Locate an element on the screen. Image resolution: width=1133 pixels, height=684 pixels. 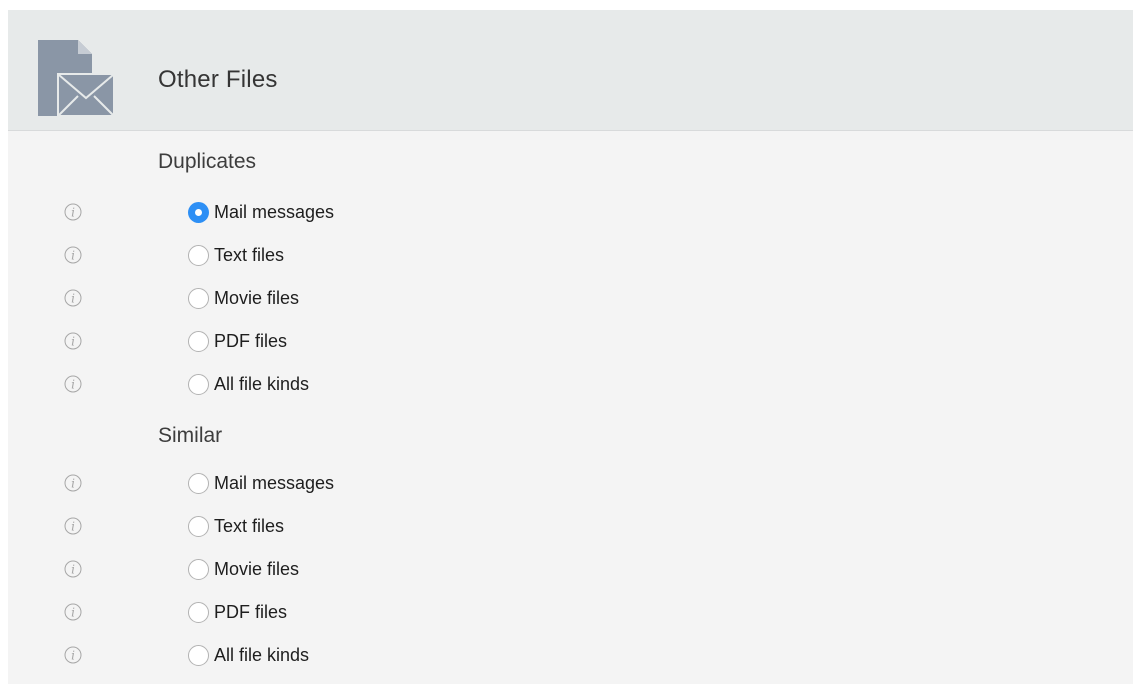
radio-similar-mail-messages: Mail messages is located at coordinates (261, 483).